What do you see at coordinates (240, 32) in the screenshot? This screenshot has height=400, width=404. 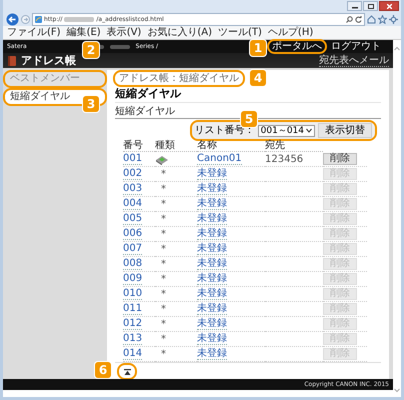 I see `menu-item: ツール(T)` at bounding box center [240, 32].